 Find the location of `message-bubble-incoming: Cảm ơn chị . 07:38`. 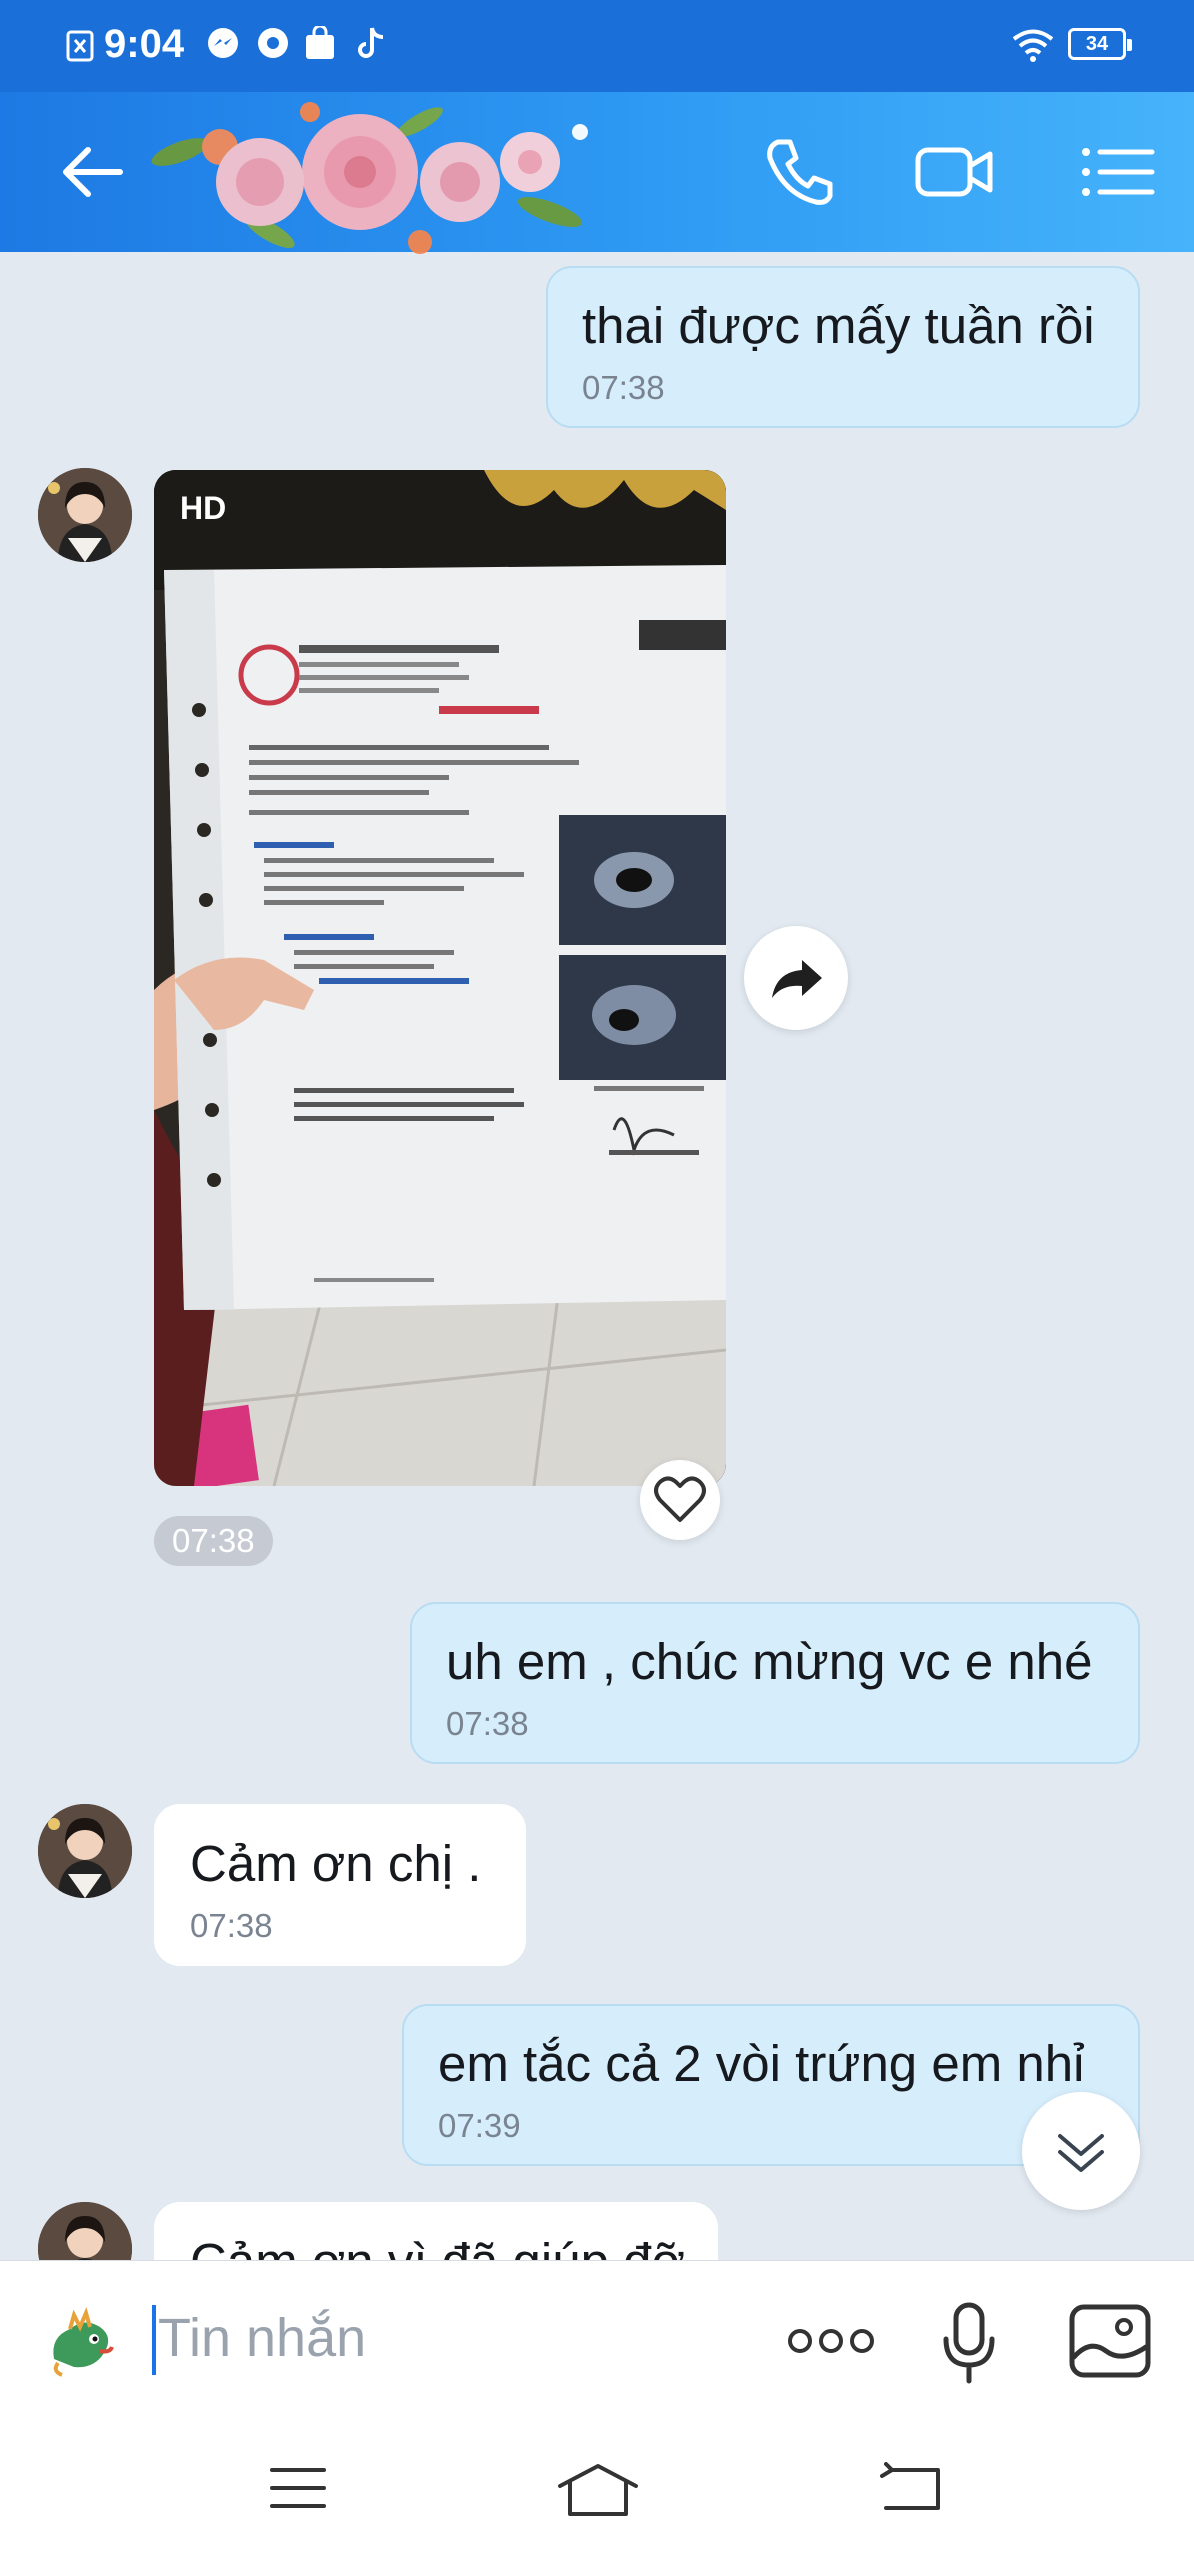

message-bubble-incoming: Cảm ơn chị . 07:38 is located at coordinates (340, 1885).